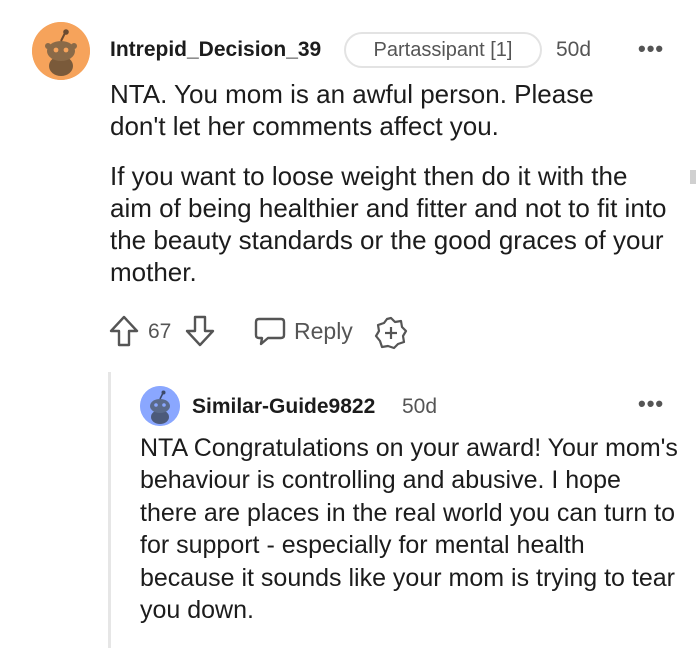 The height and width of the screenshot is (648, 700). What do you see at coordinates (574, 49) in the screenshot?
I see `comment-age: 50d` at bounding box center [574, 49].